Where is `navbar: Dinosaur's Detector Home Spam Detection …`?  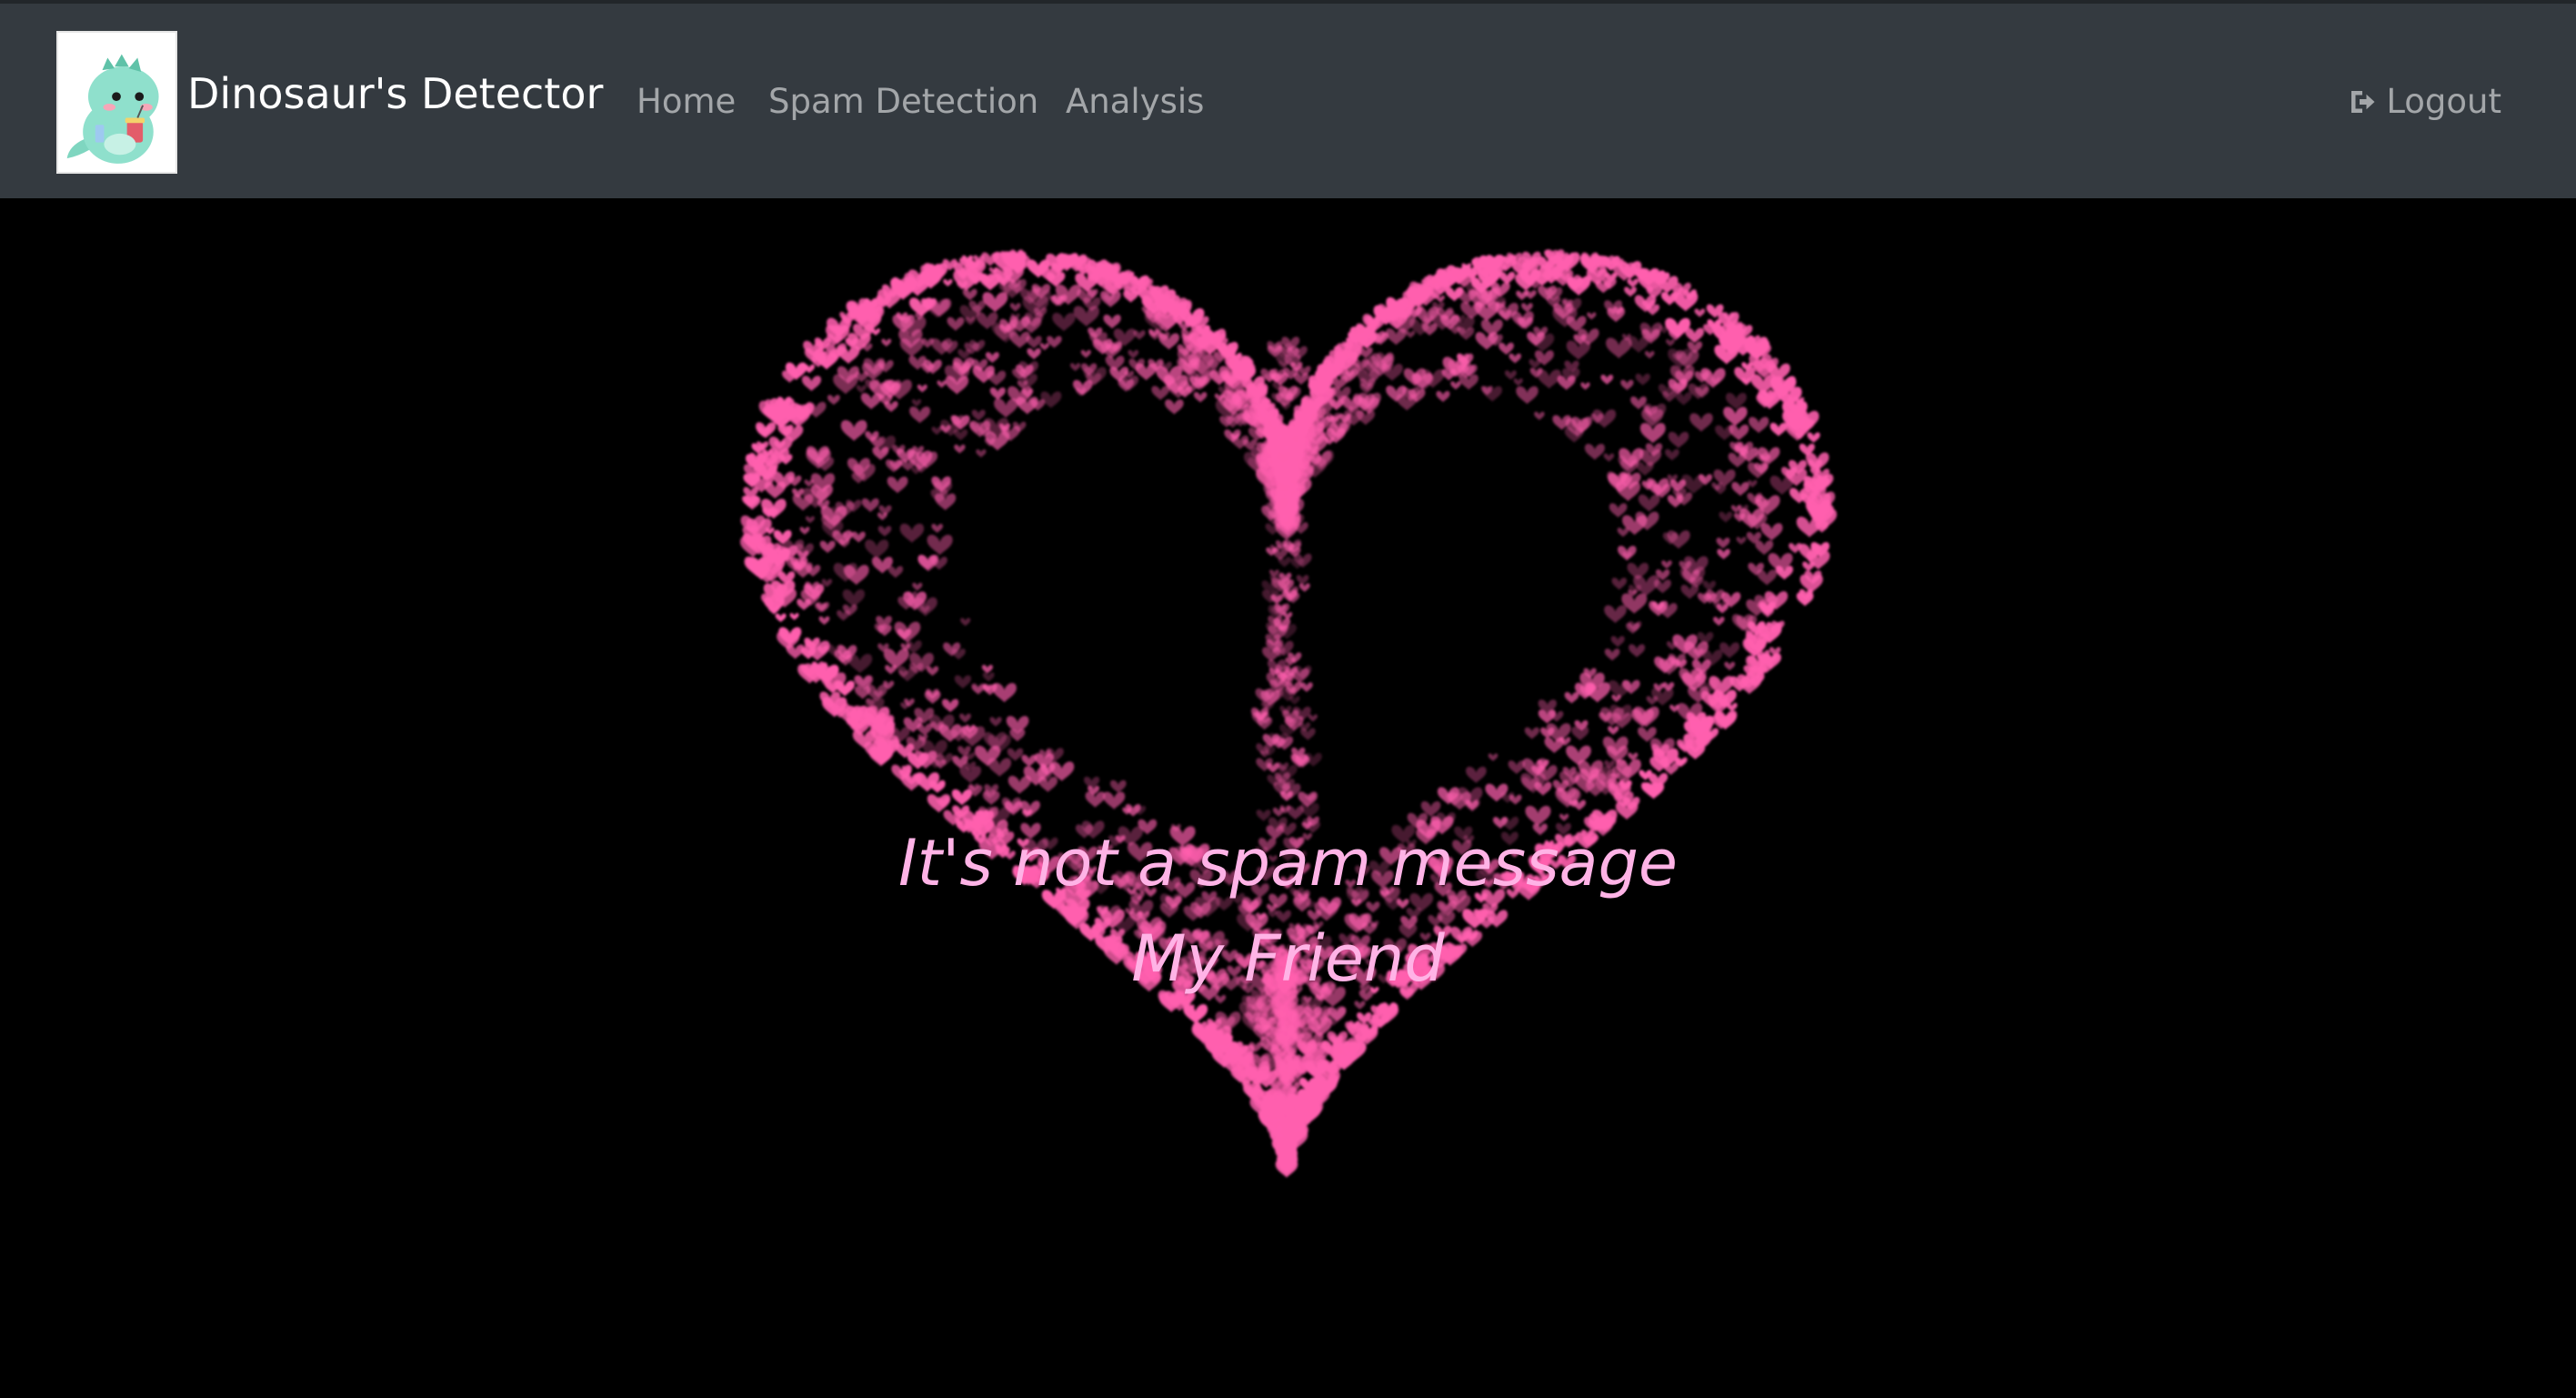
navbar: Dinosaur's Detector Home Spam Detection … is located at coordinates (1288, 99).